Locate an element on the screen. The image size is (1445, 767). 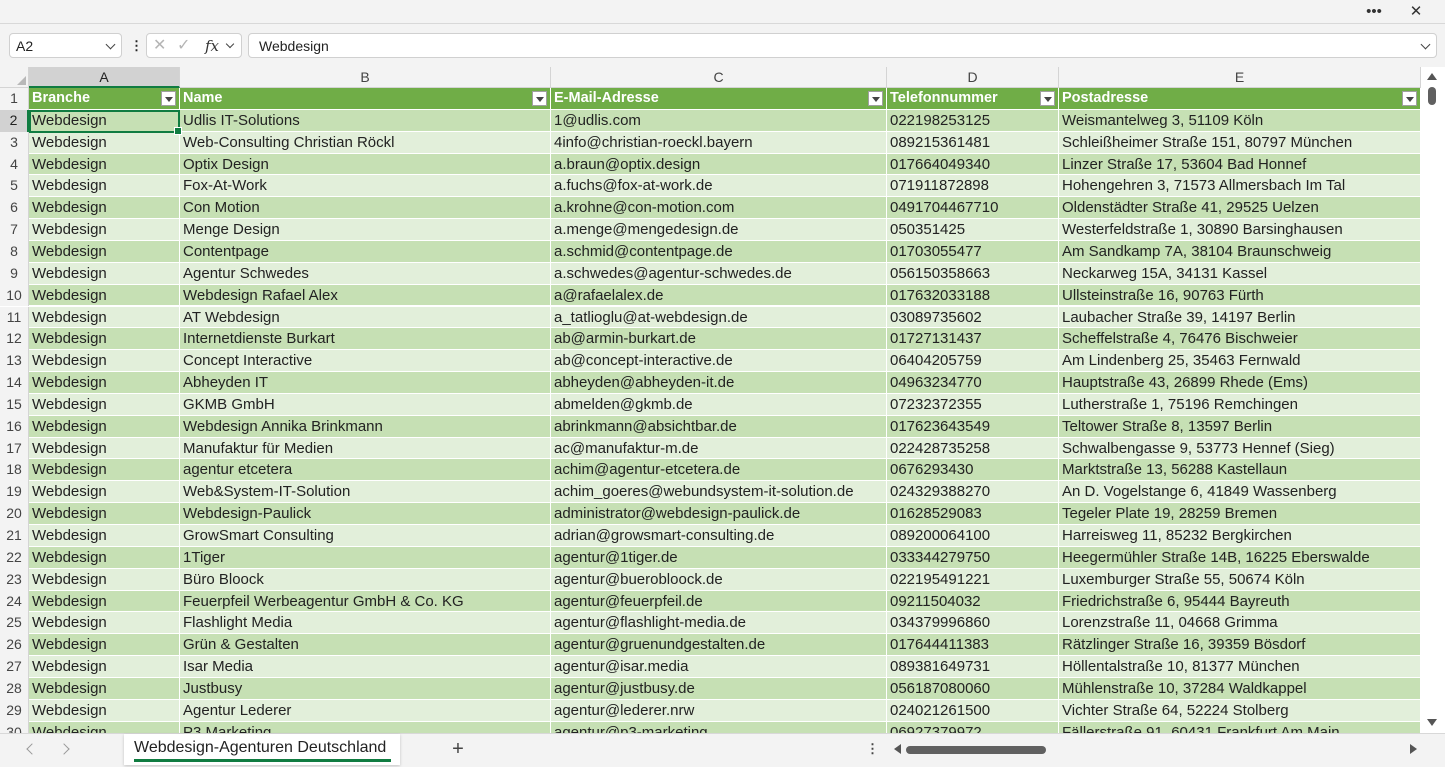
cell-email: agentur@1tiger.de is located at coordinates (719, 557).